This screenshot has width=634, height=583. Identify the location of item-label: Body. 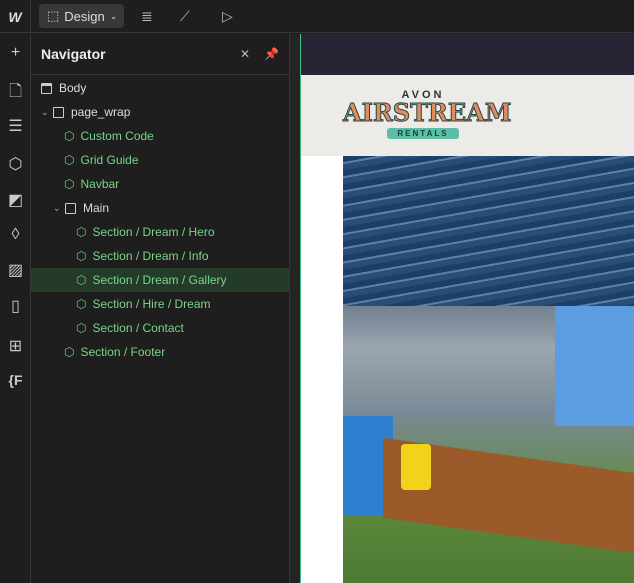
(73, 88).